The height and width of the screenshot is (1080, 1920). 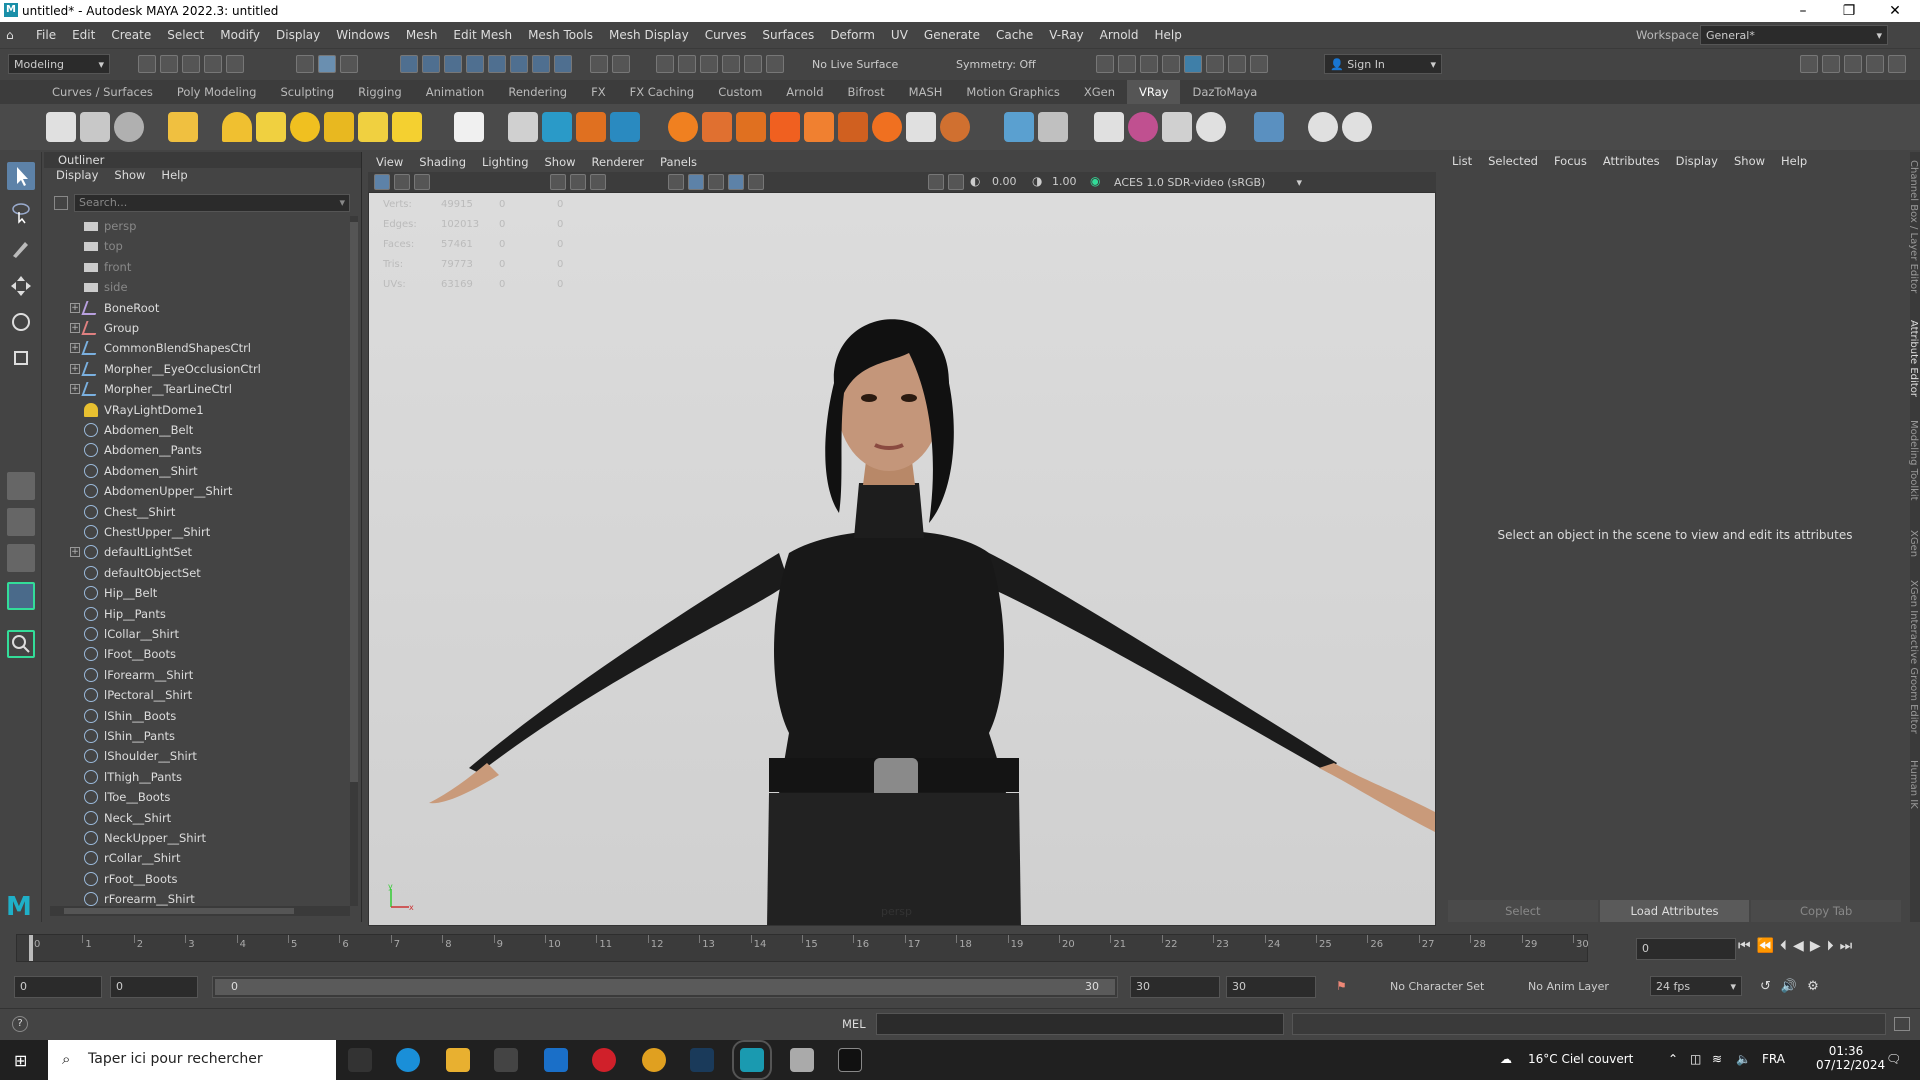 I want to click on outliner-item: rCollar__Shirt, so click(x=197, y=858).